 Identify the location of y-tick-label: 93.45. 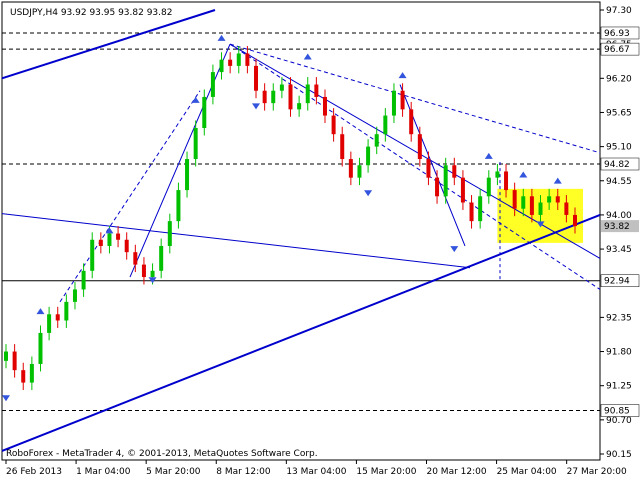
(619, 250).